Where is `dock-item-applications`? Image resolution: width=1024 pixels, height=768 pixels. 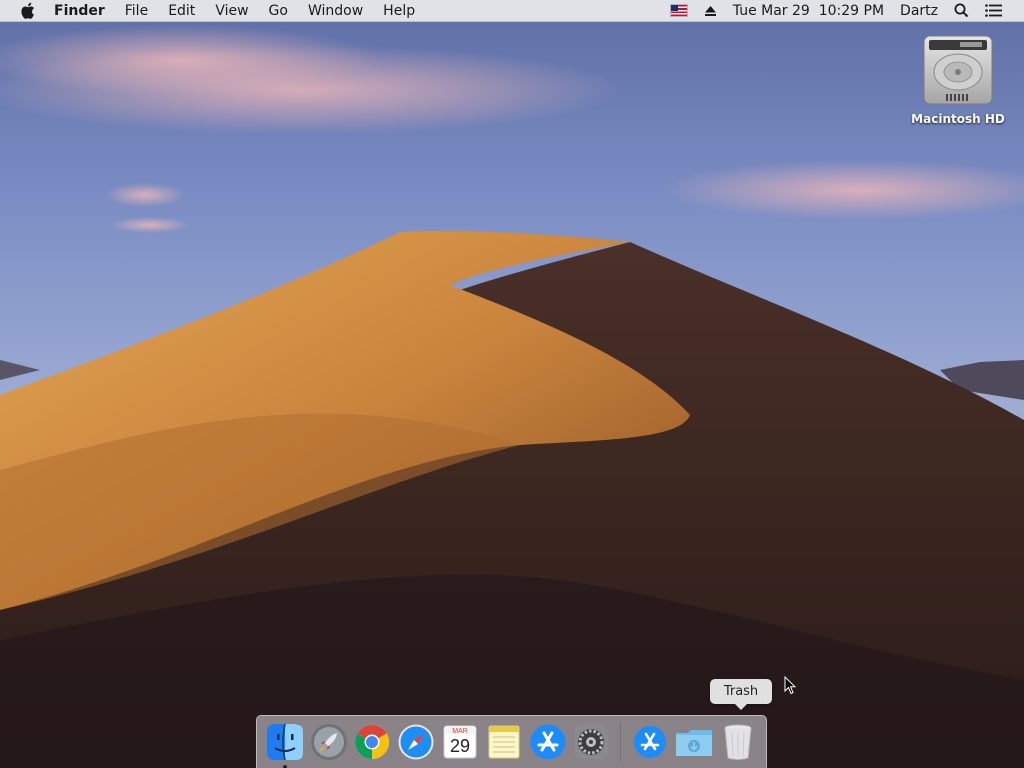
dock-item-applications is located at coordinates (650, 742).